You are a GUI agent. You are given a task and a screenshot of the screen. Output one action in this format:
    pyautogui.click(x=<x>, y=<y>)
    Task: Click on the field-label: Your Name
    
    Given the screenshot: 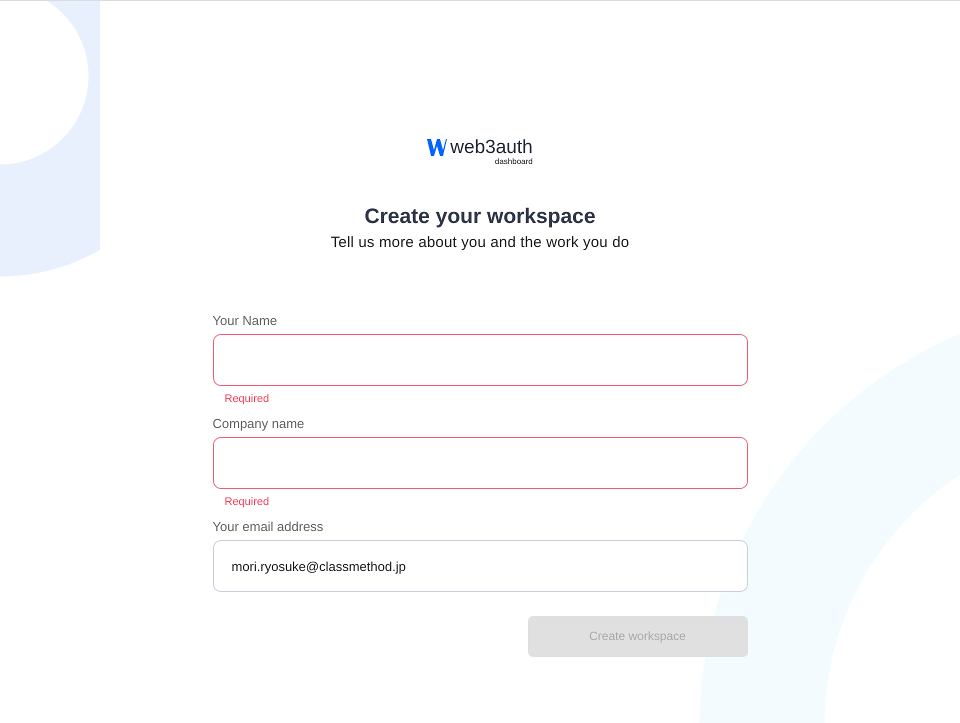 What is the action you would take?
    pyautogui.click(x=245, y=321)
    